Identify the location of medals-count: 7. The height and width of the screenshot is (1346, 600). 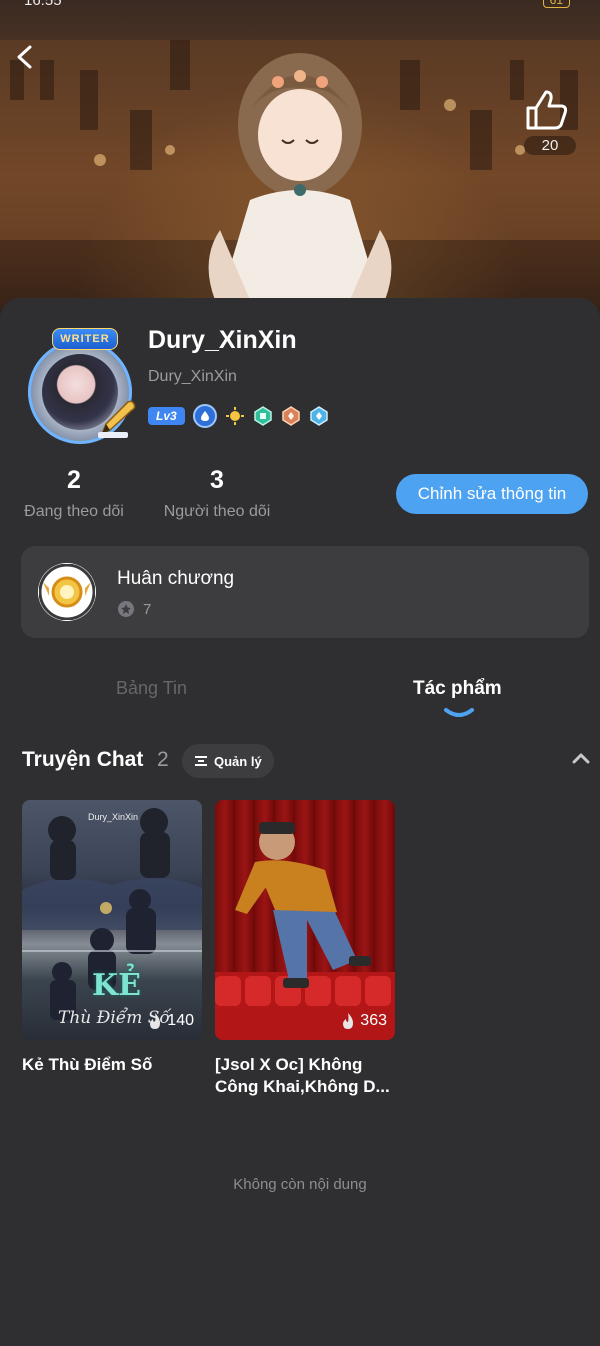
(147, 609).